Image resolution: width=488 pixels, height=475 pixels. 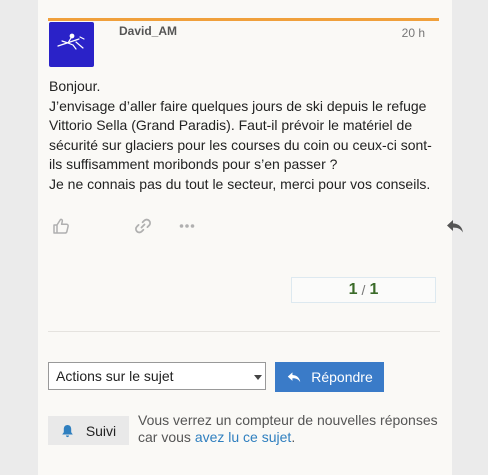 I want to click on like-button, so click(x=61, y=226).